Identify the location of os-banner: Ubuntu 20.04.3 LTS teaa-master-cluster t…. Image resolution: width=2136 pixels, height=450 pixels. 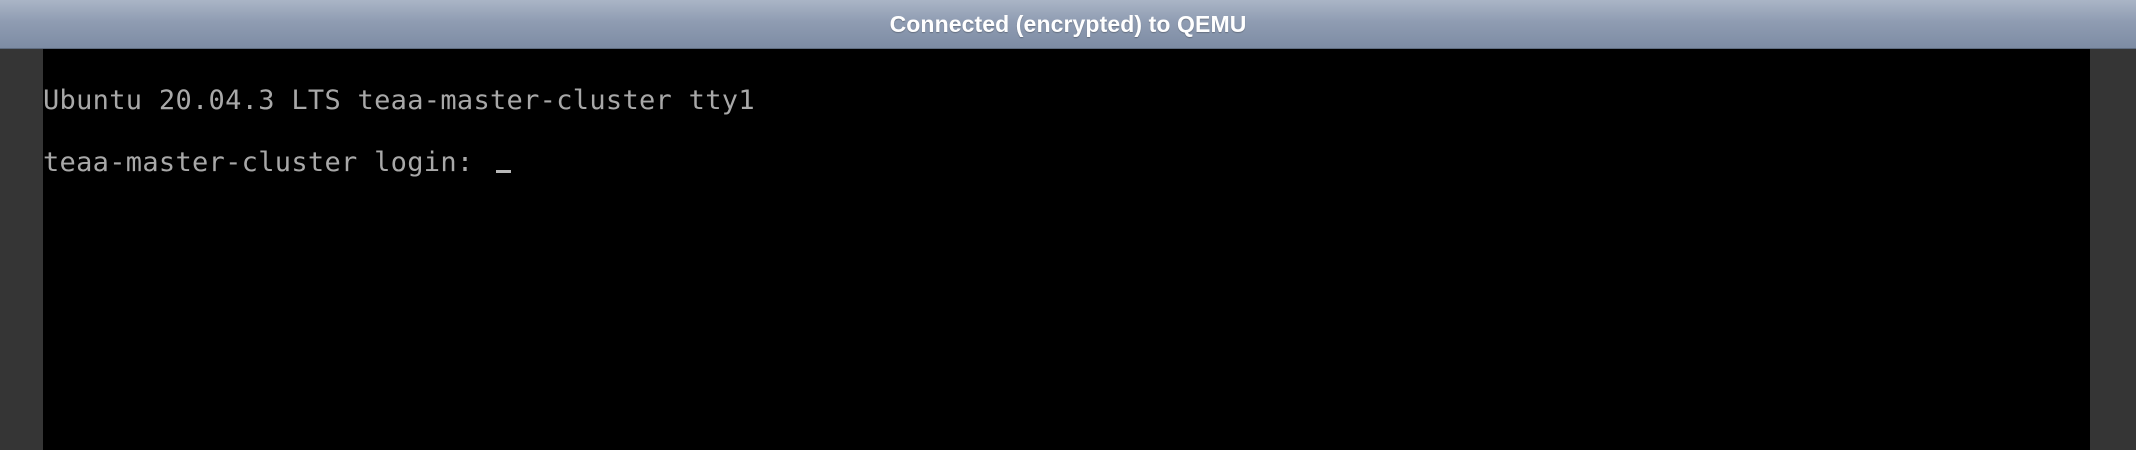
(399, 100).